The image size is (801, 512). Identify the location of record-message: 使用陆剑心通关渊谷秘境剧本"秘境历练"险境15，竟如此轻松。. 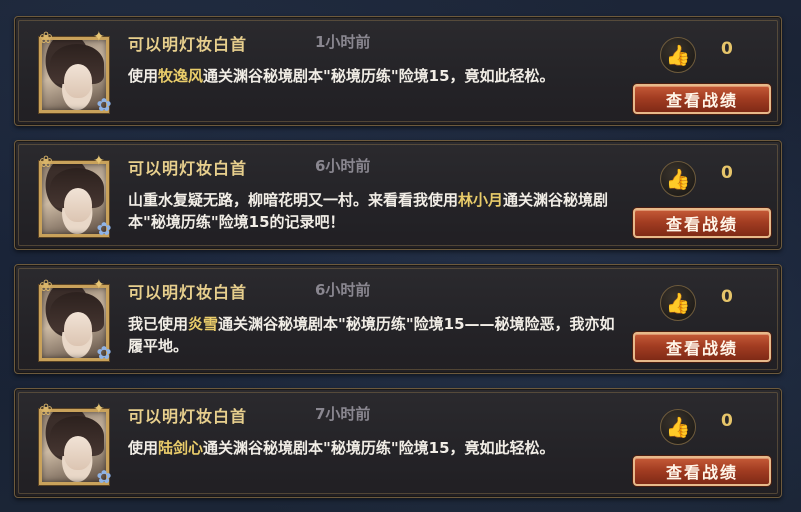
(341, 448).